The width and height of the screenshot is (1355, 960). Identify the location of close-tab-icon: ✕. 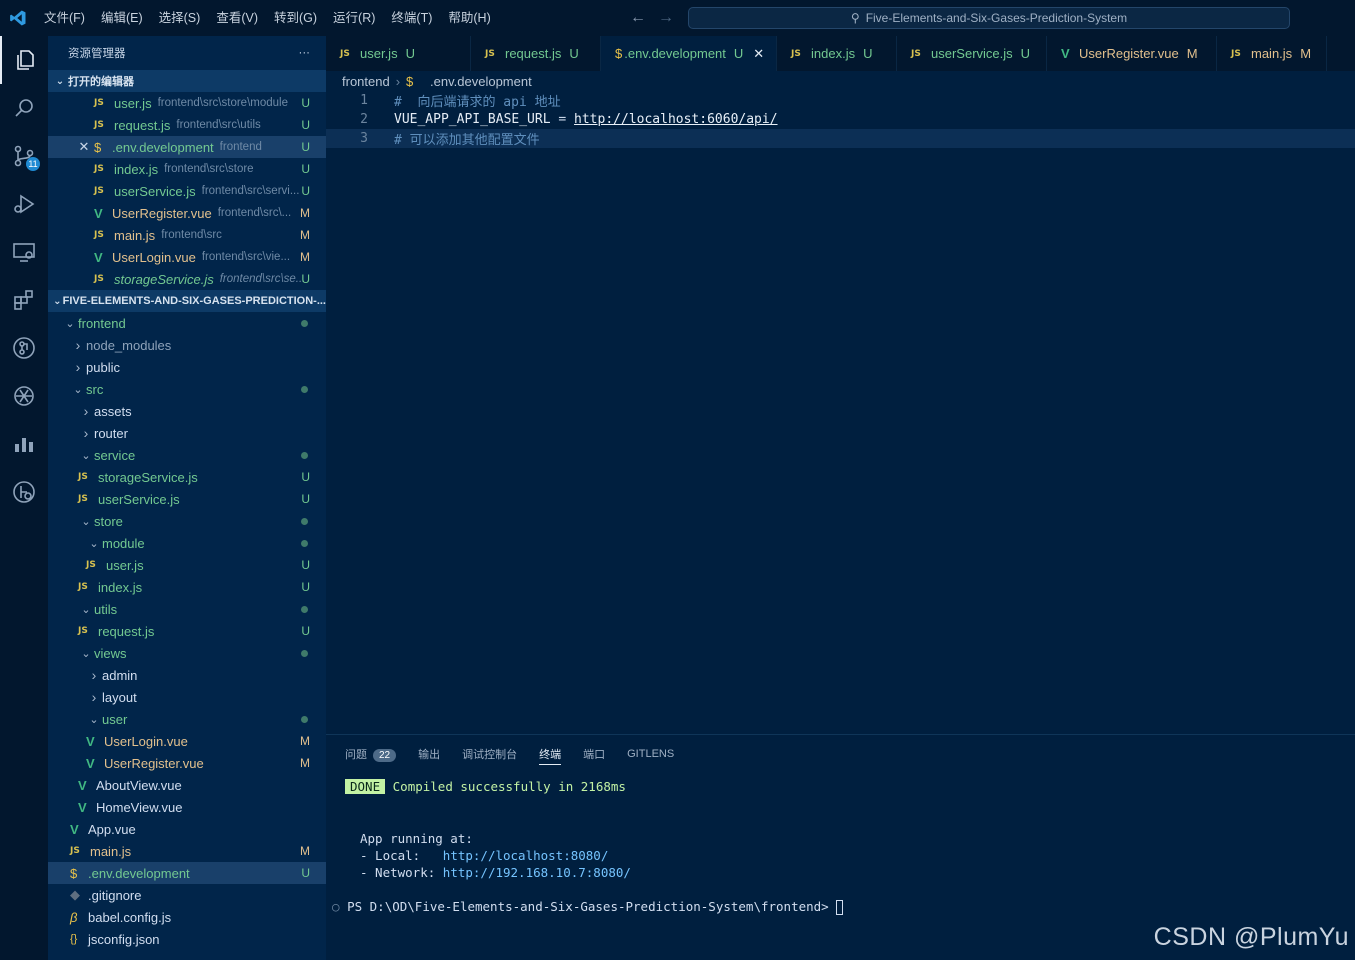
(758, 54).